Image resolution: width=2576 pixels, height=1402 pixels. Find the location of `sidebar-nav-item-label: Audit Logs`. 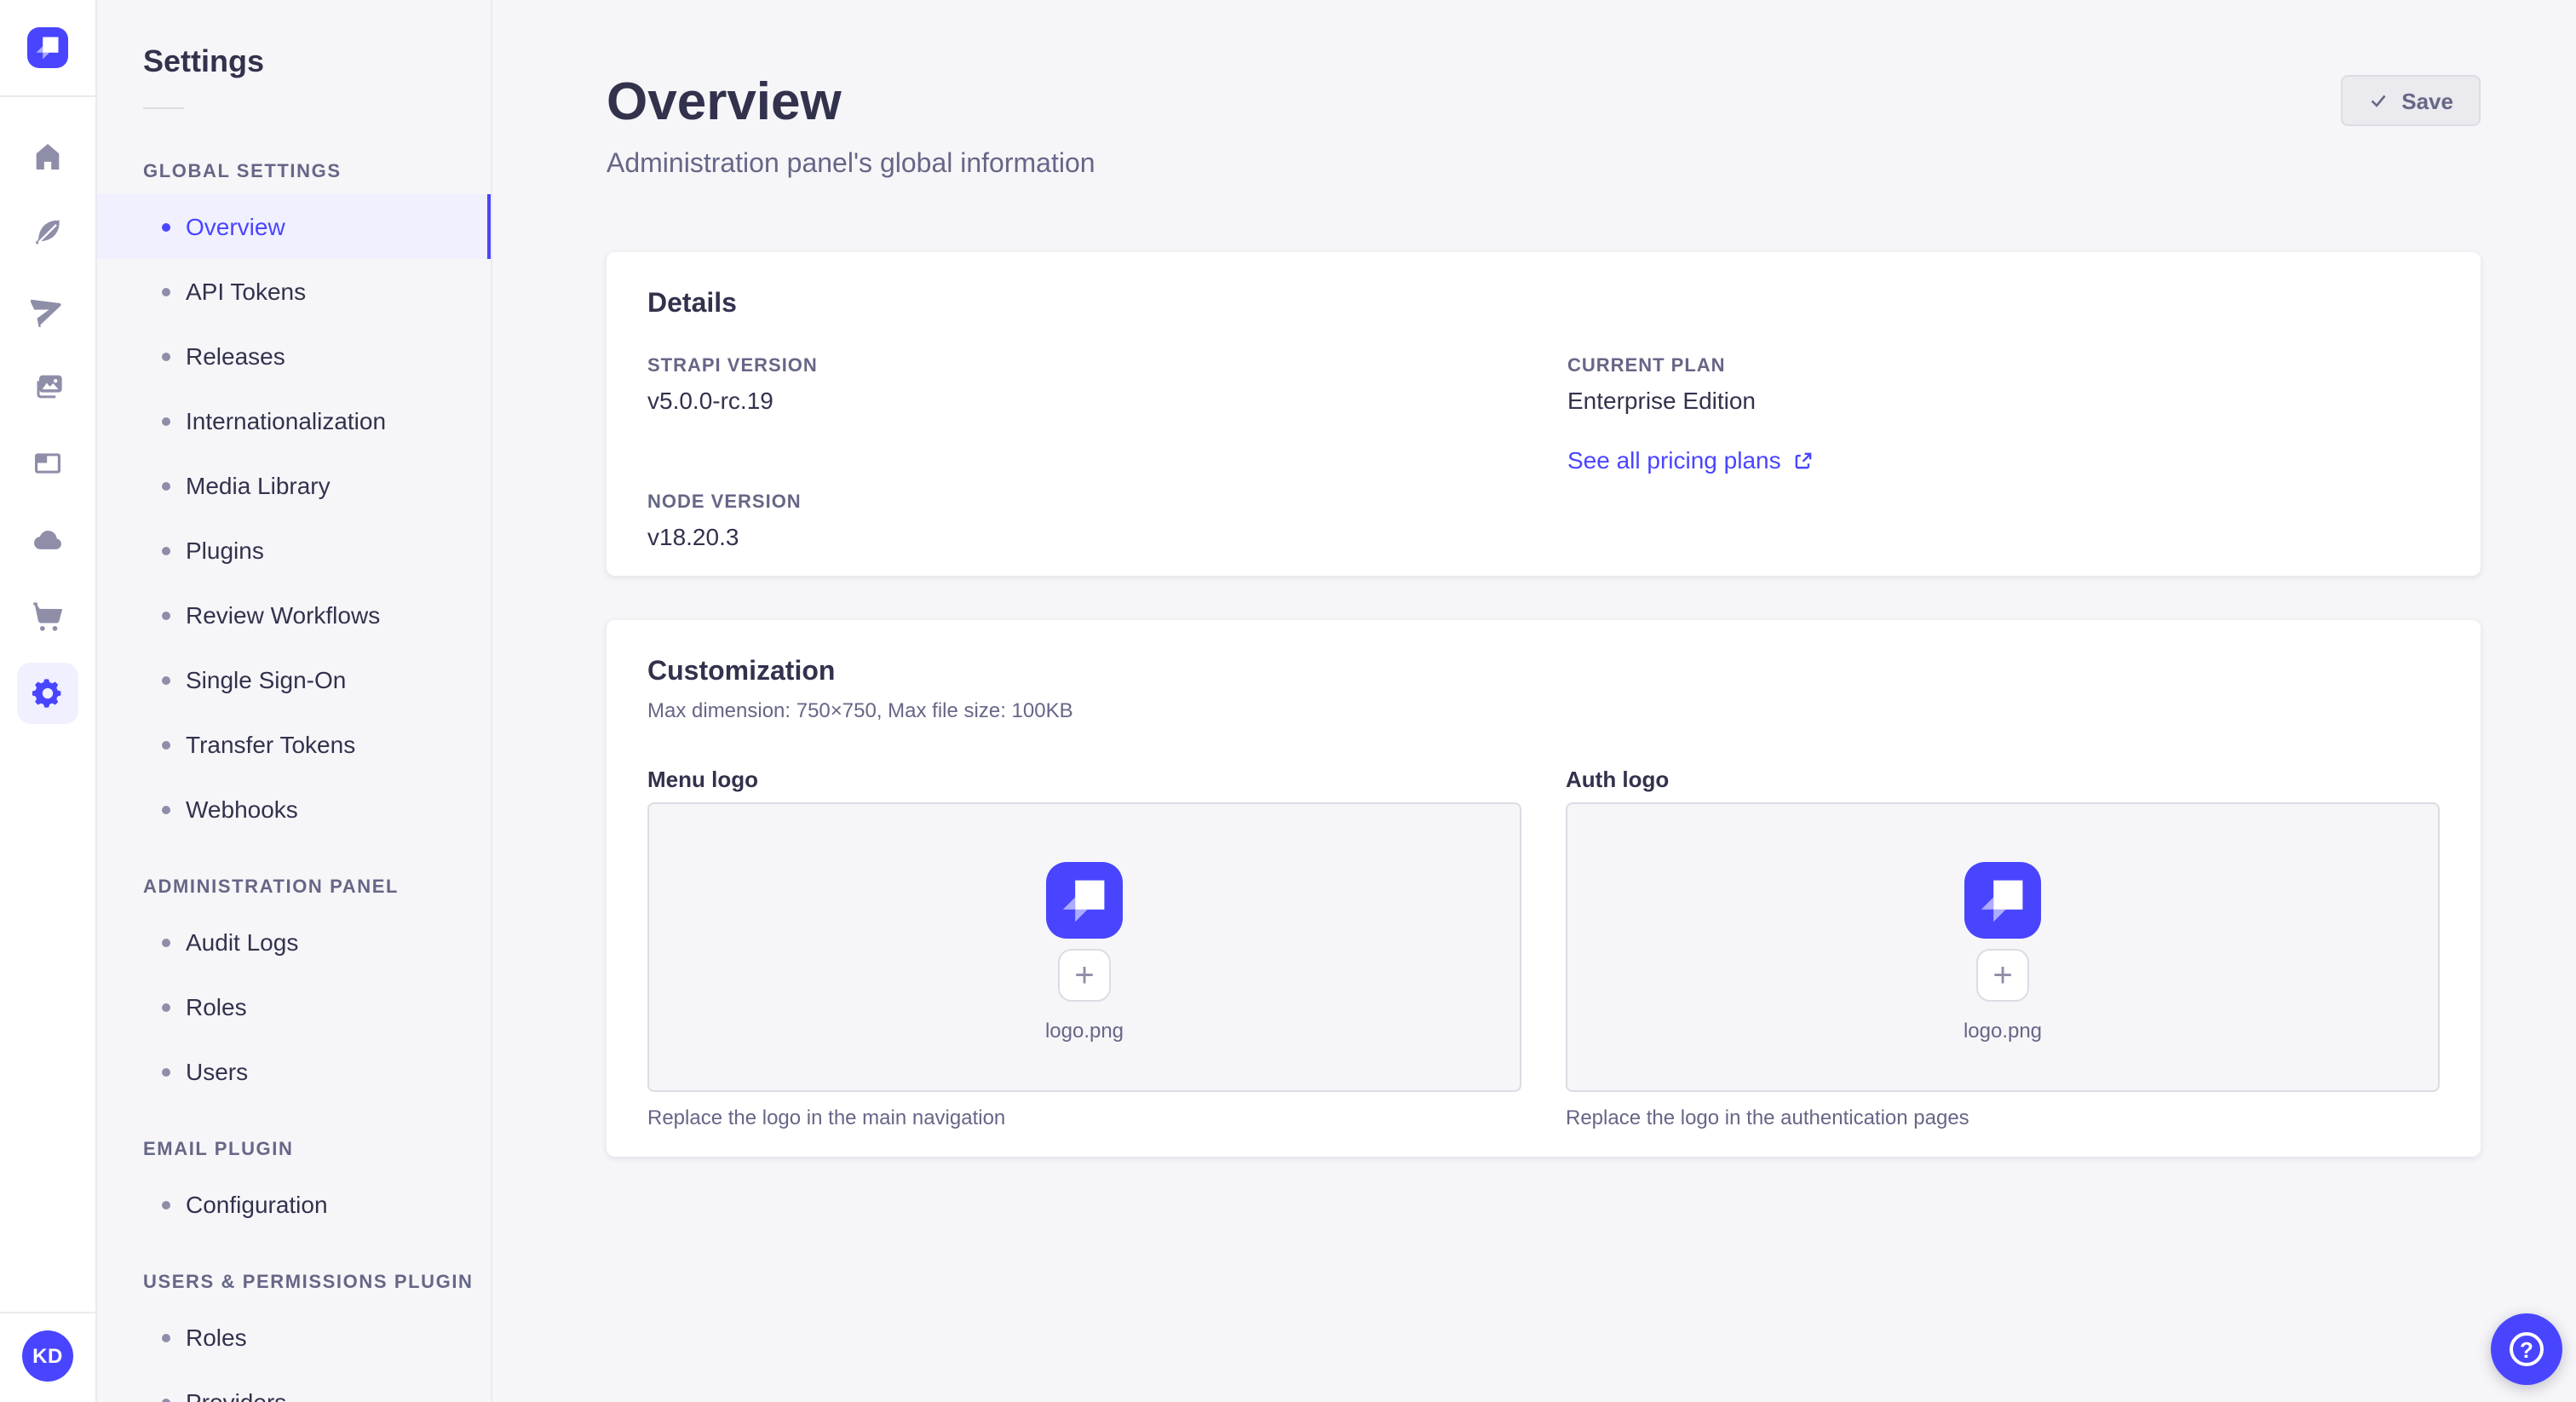

sidebar-nav-item-label: Audit Logs is located at coordinates (243, 942).